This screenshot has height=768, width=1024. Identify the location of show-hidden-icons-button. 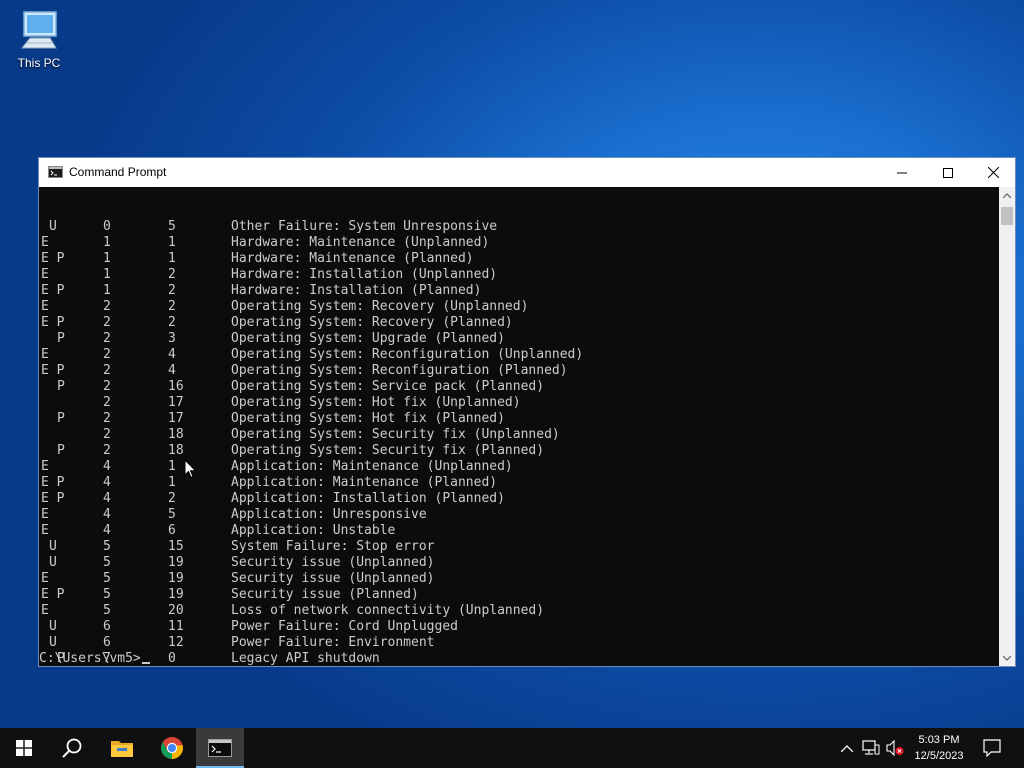
(847, 748).